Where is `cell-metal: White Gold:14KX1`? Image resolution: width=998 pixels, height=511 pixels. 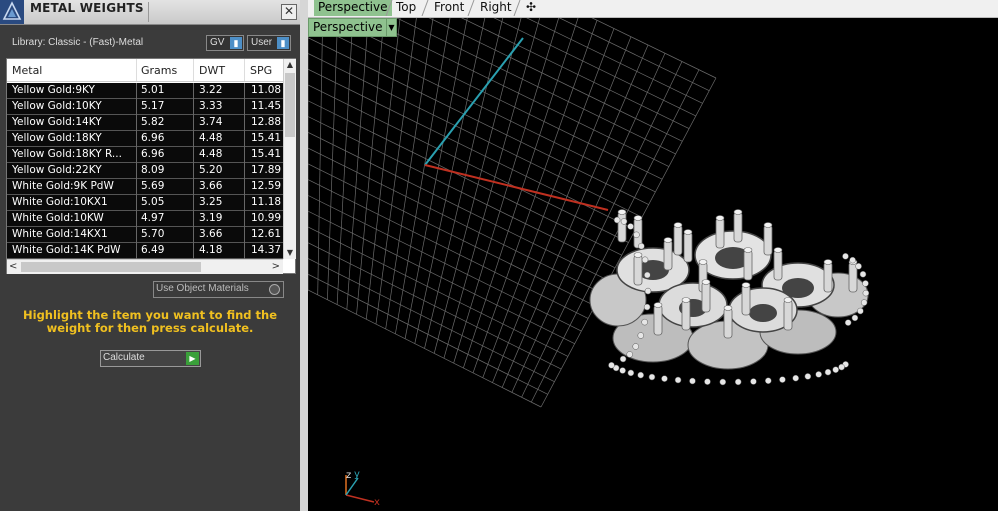 cell-metal: White Gold:14KX1 is located at coordinates (60, 234).